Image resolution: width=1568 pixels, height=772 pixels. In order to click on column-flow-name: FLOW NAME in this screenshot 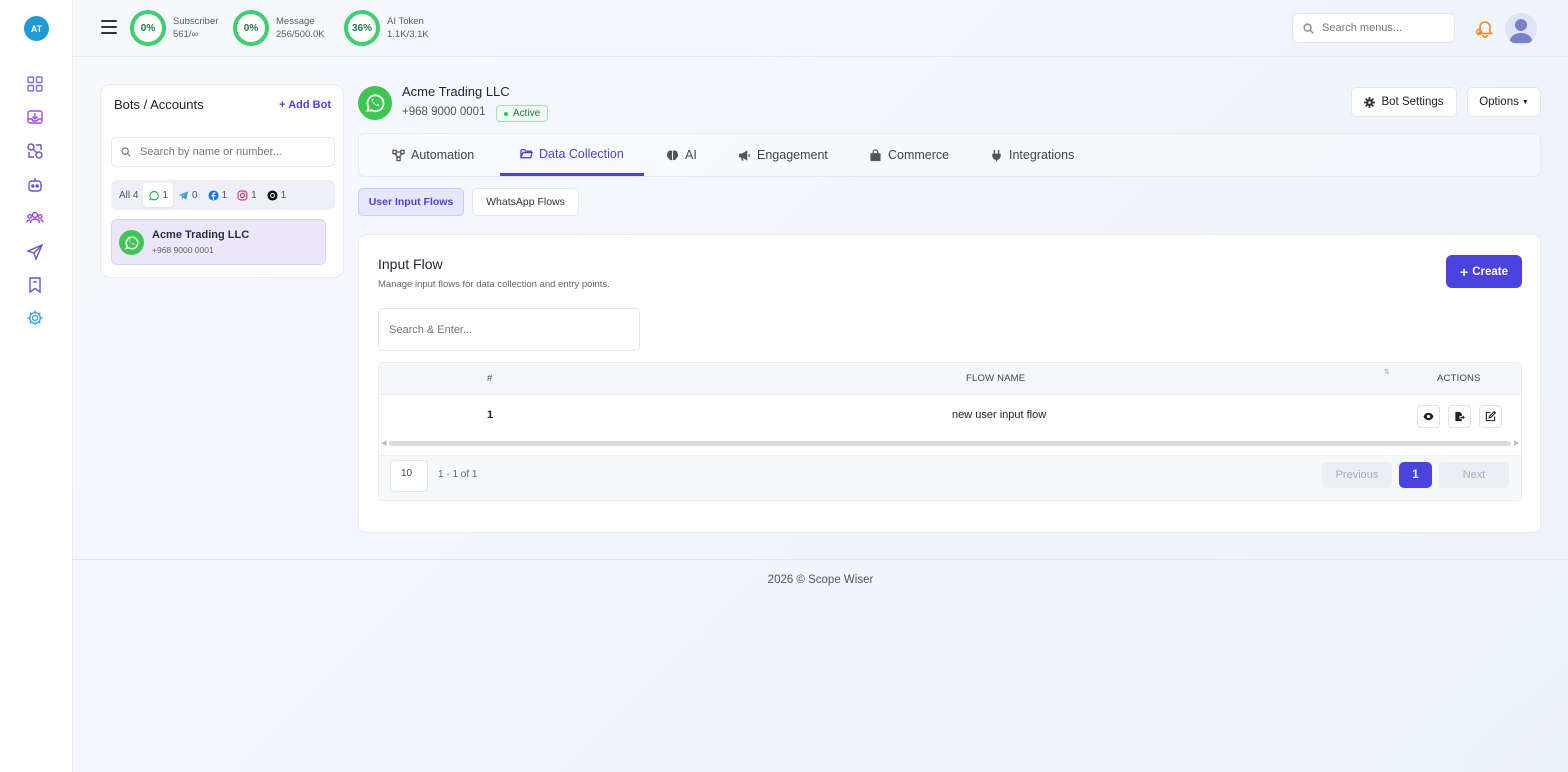, I will do `click(995, 378)`.